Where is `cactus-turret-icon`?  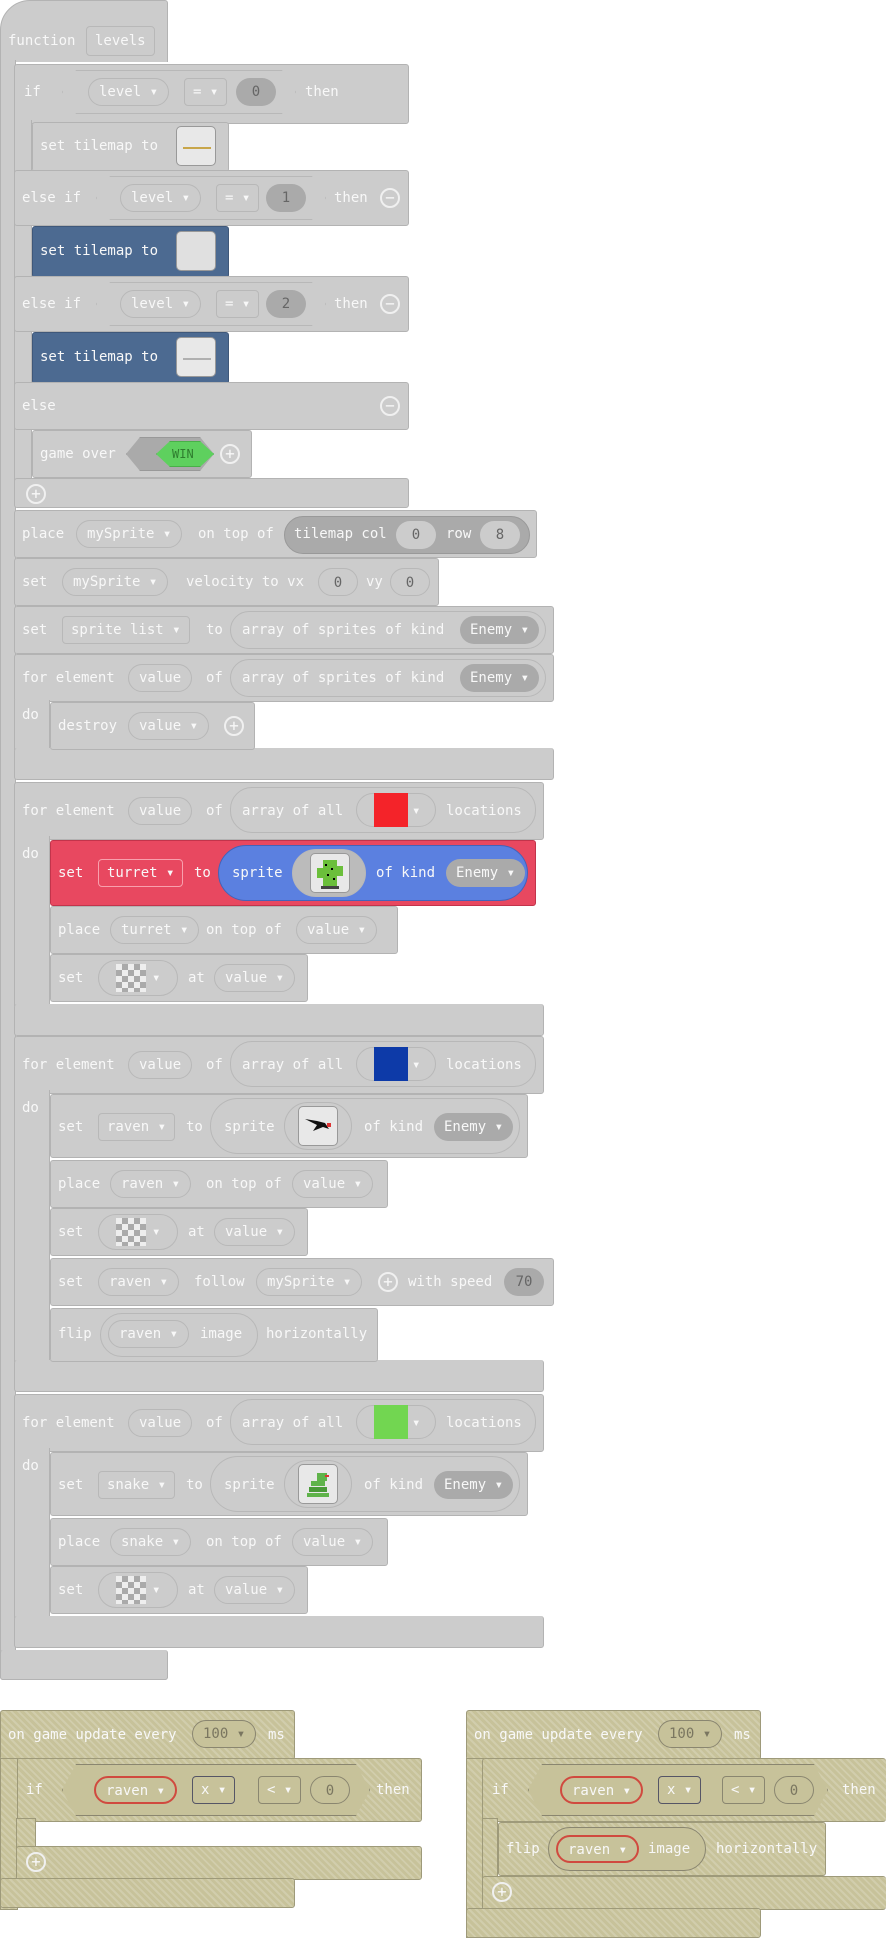 cactus-turret-icon is located at coordinates (330, 874).